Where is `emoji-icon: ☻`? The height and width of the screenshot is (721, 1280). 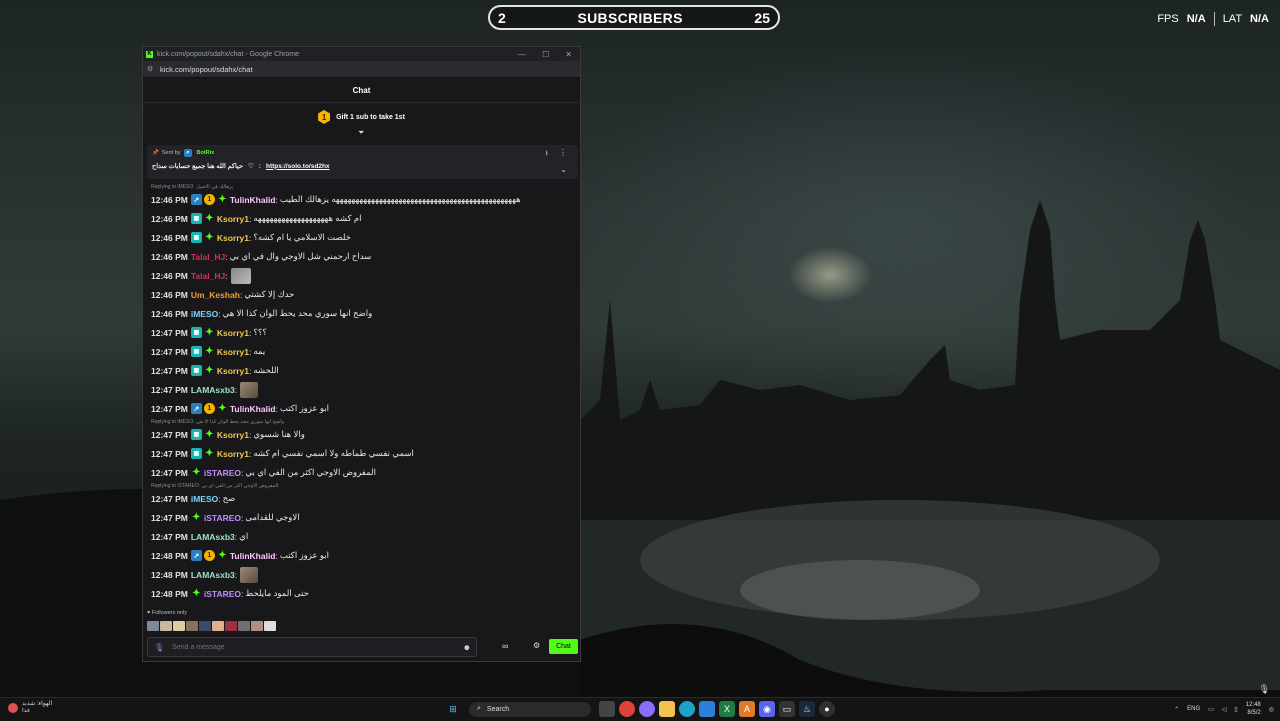 emoji-icon: ☻ is located at coordinates (467, 647).